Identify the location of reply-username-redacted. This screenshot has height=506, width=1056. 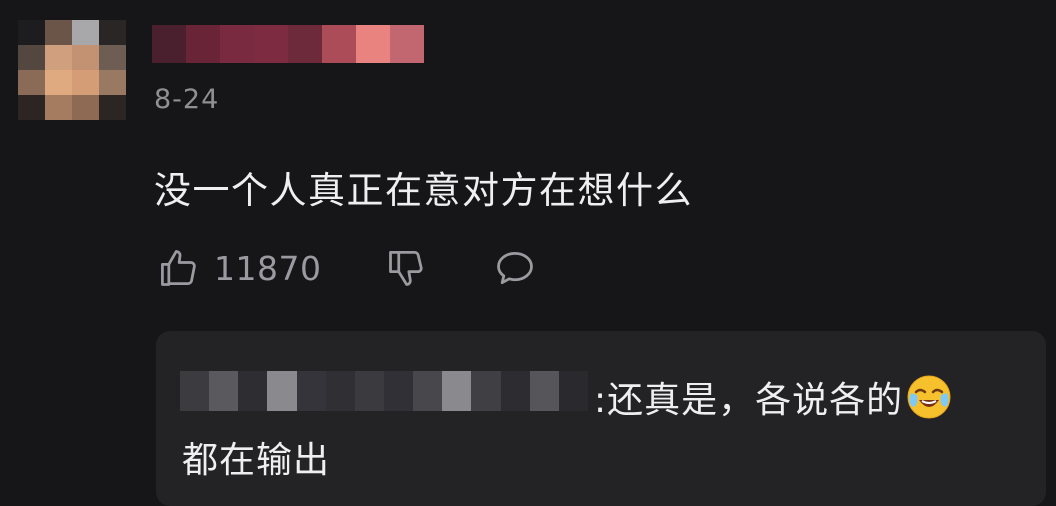
(384, 391).